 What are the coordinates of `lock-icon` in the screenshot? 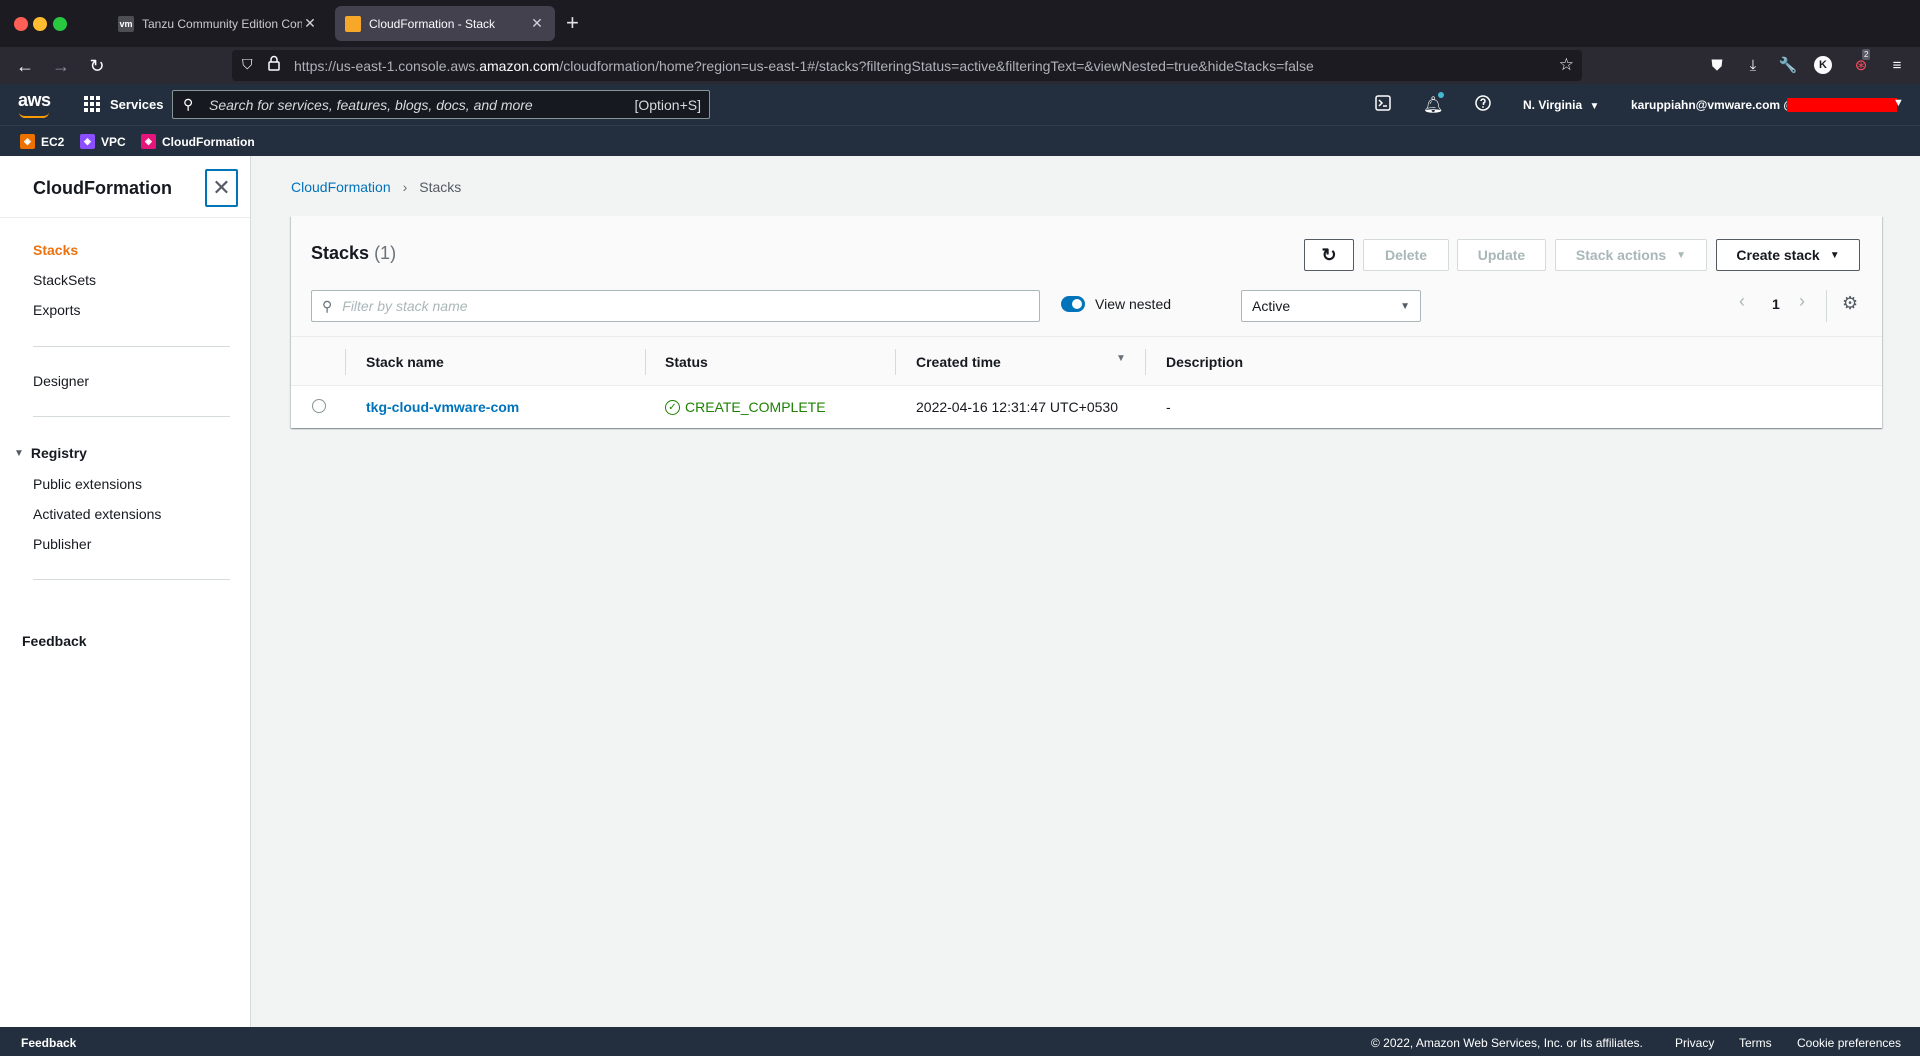 It's located at (274, 63).